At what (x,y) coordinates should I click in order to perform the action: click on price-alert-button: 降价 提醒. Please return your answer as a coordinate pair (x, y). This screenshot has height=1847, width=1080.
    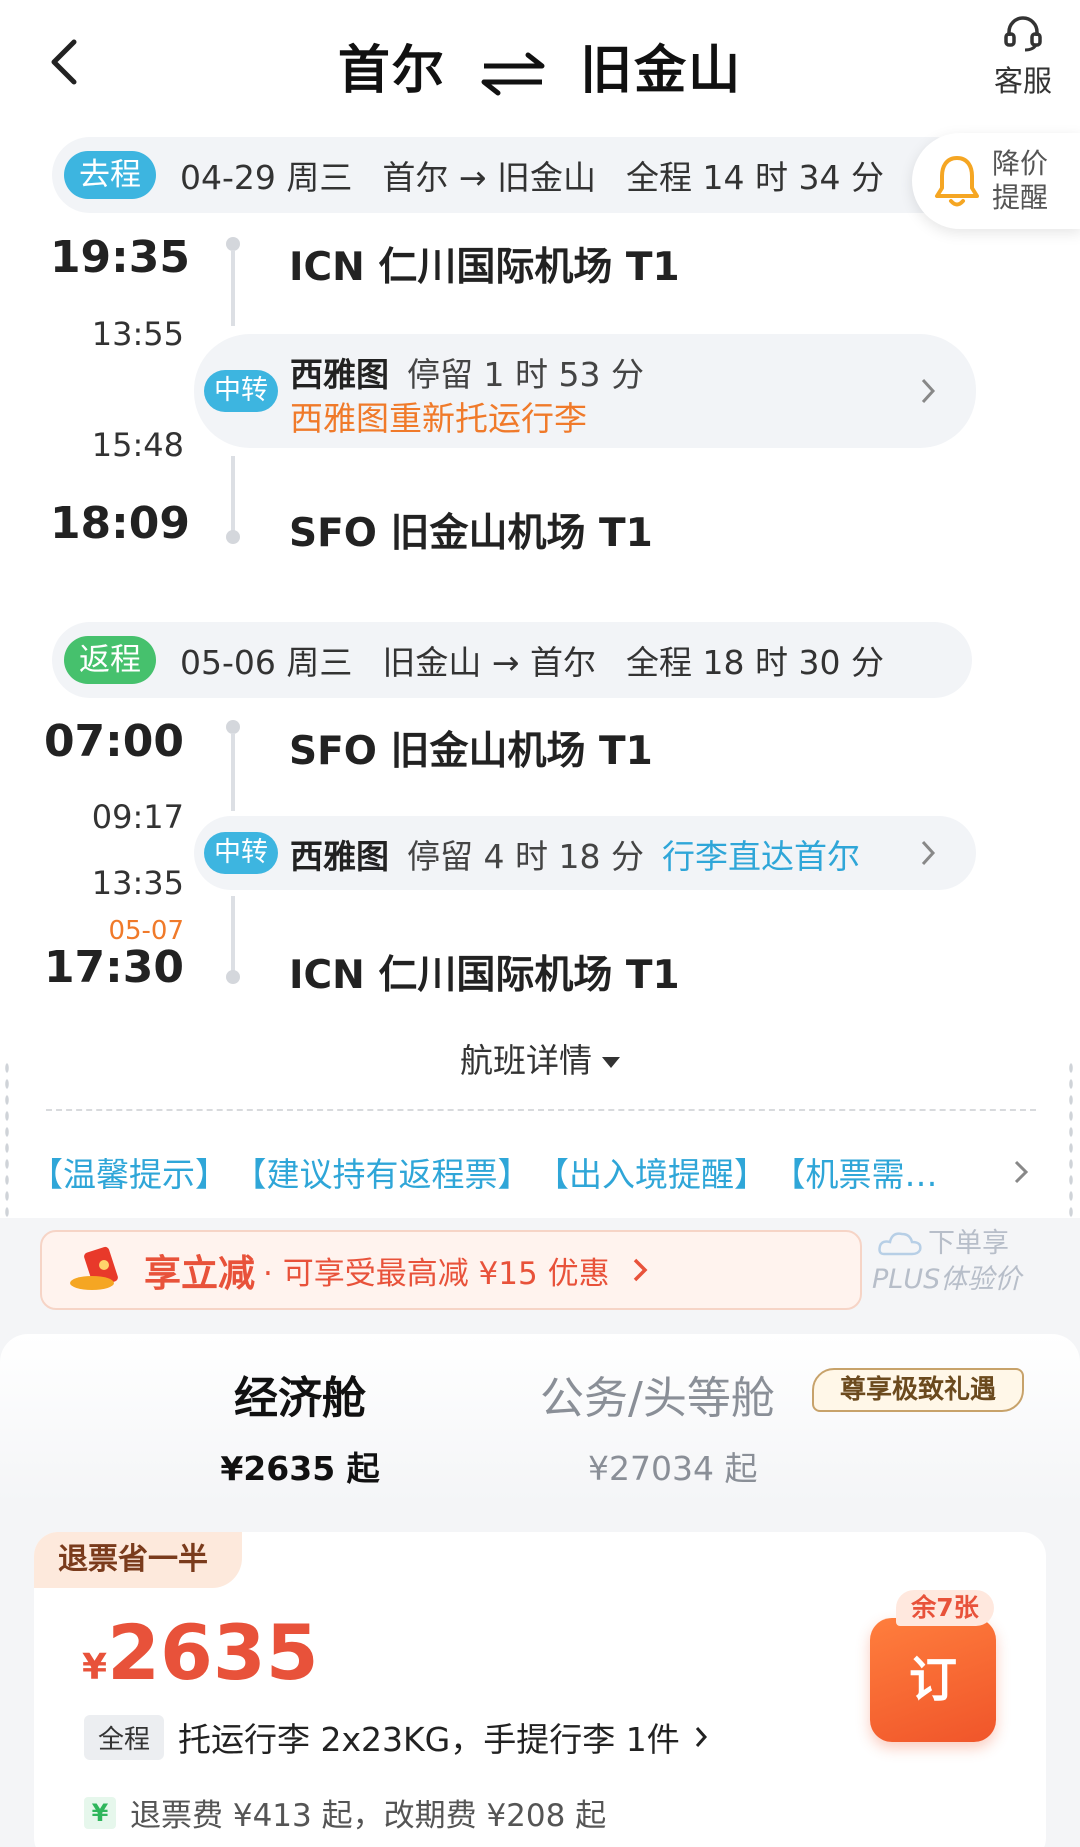
    Looking at the image, I should click on (996, 181).